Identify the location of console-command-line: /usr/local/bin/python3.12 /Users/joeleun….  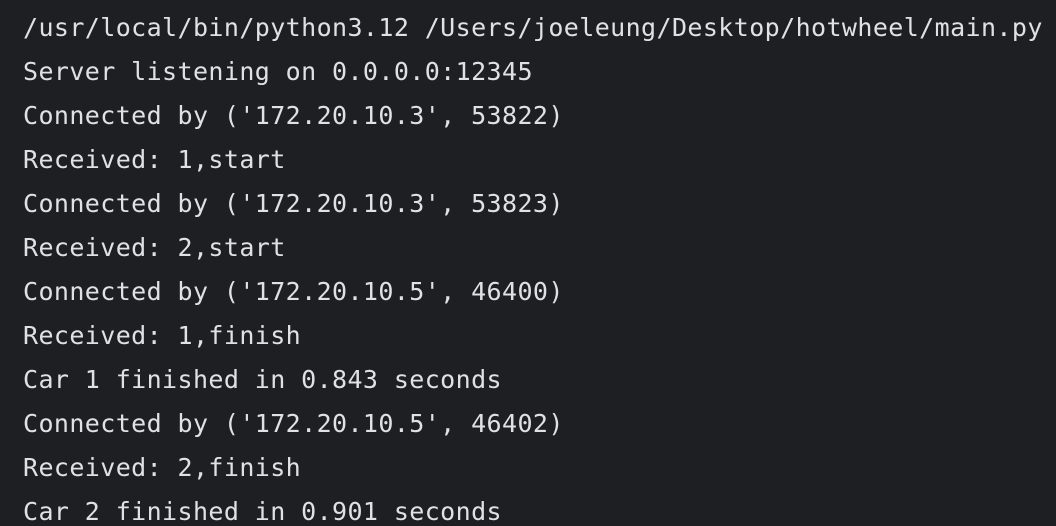
(533, 27).